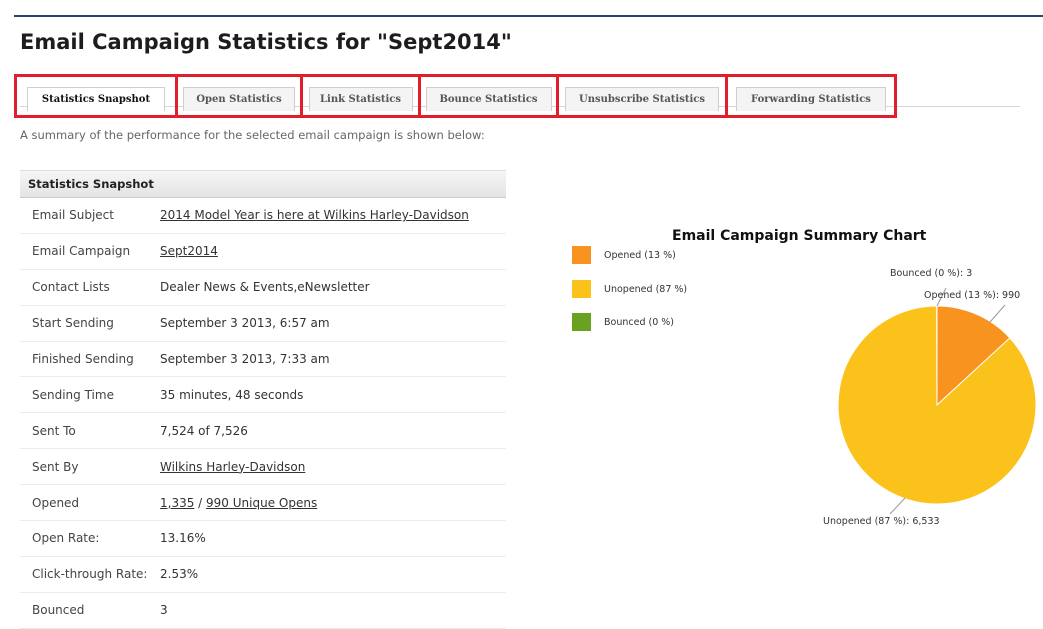  Describe the element at coordinates (333, 395) in the screenshot. I see `row-value: 35 minutes, 48 seconds` at that location.